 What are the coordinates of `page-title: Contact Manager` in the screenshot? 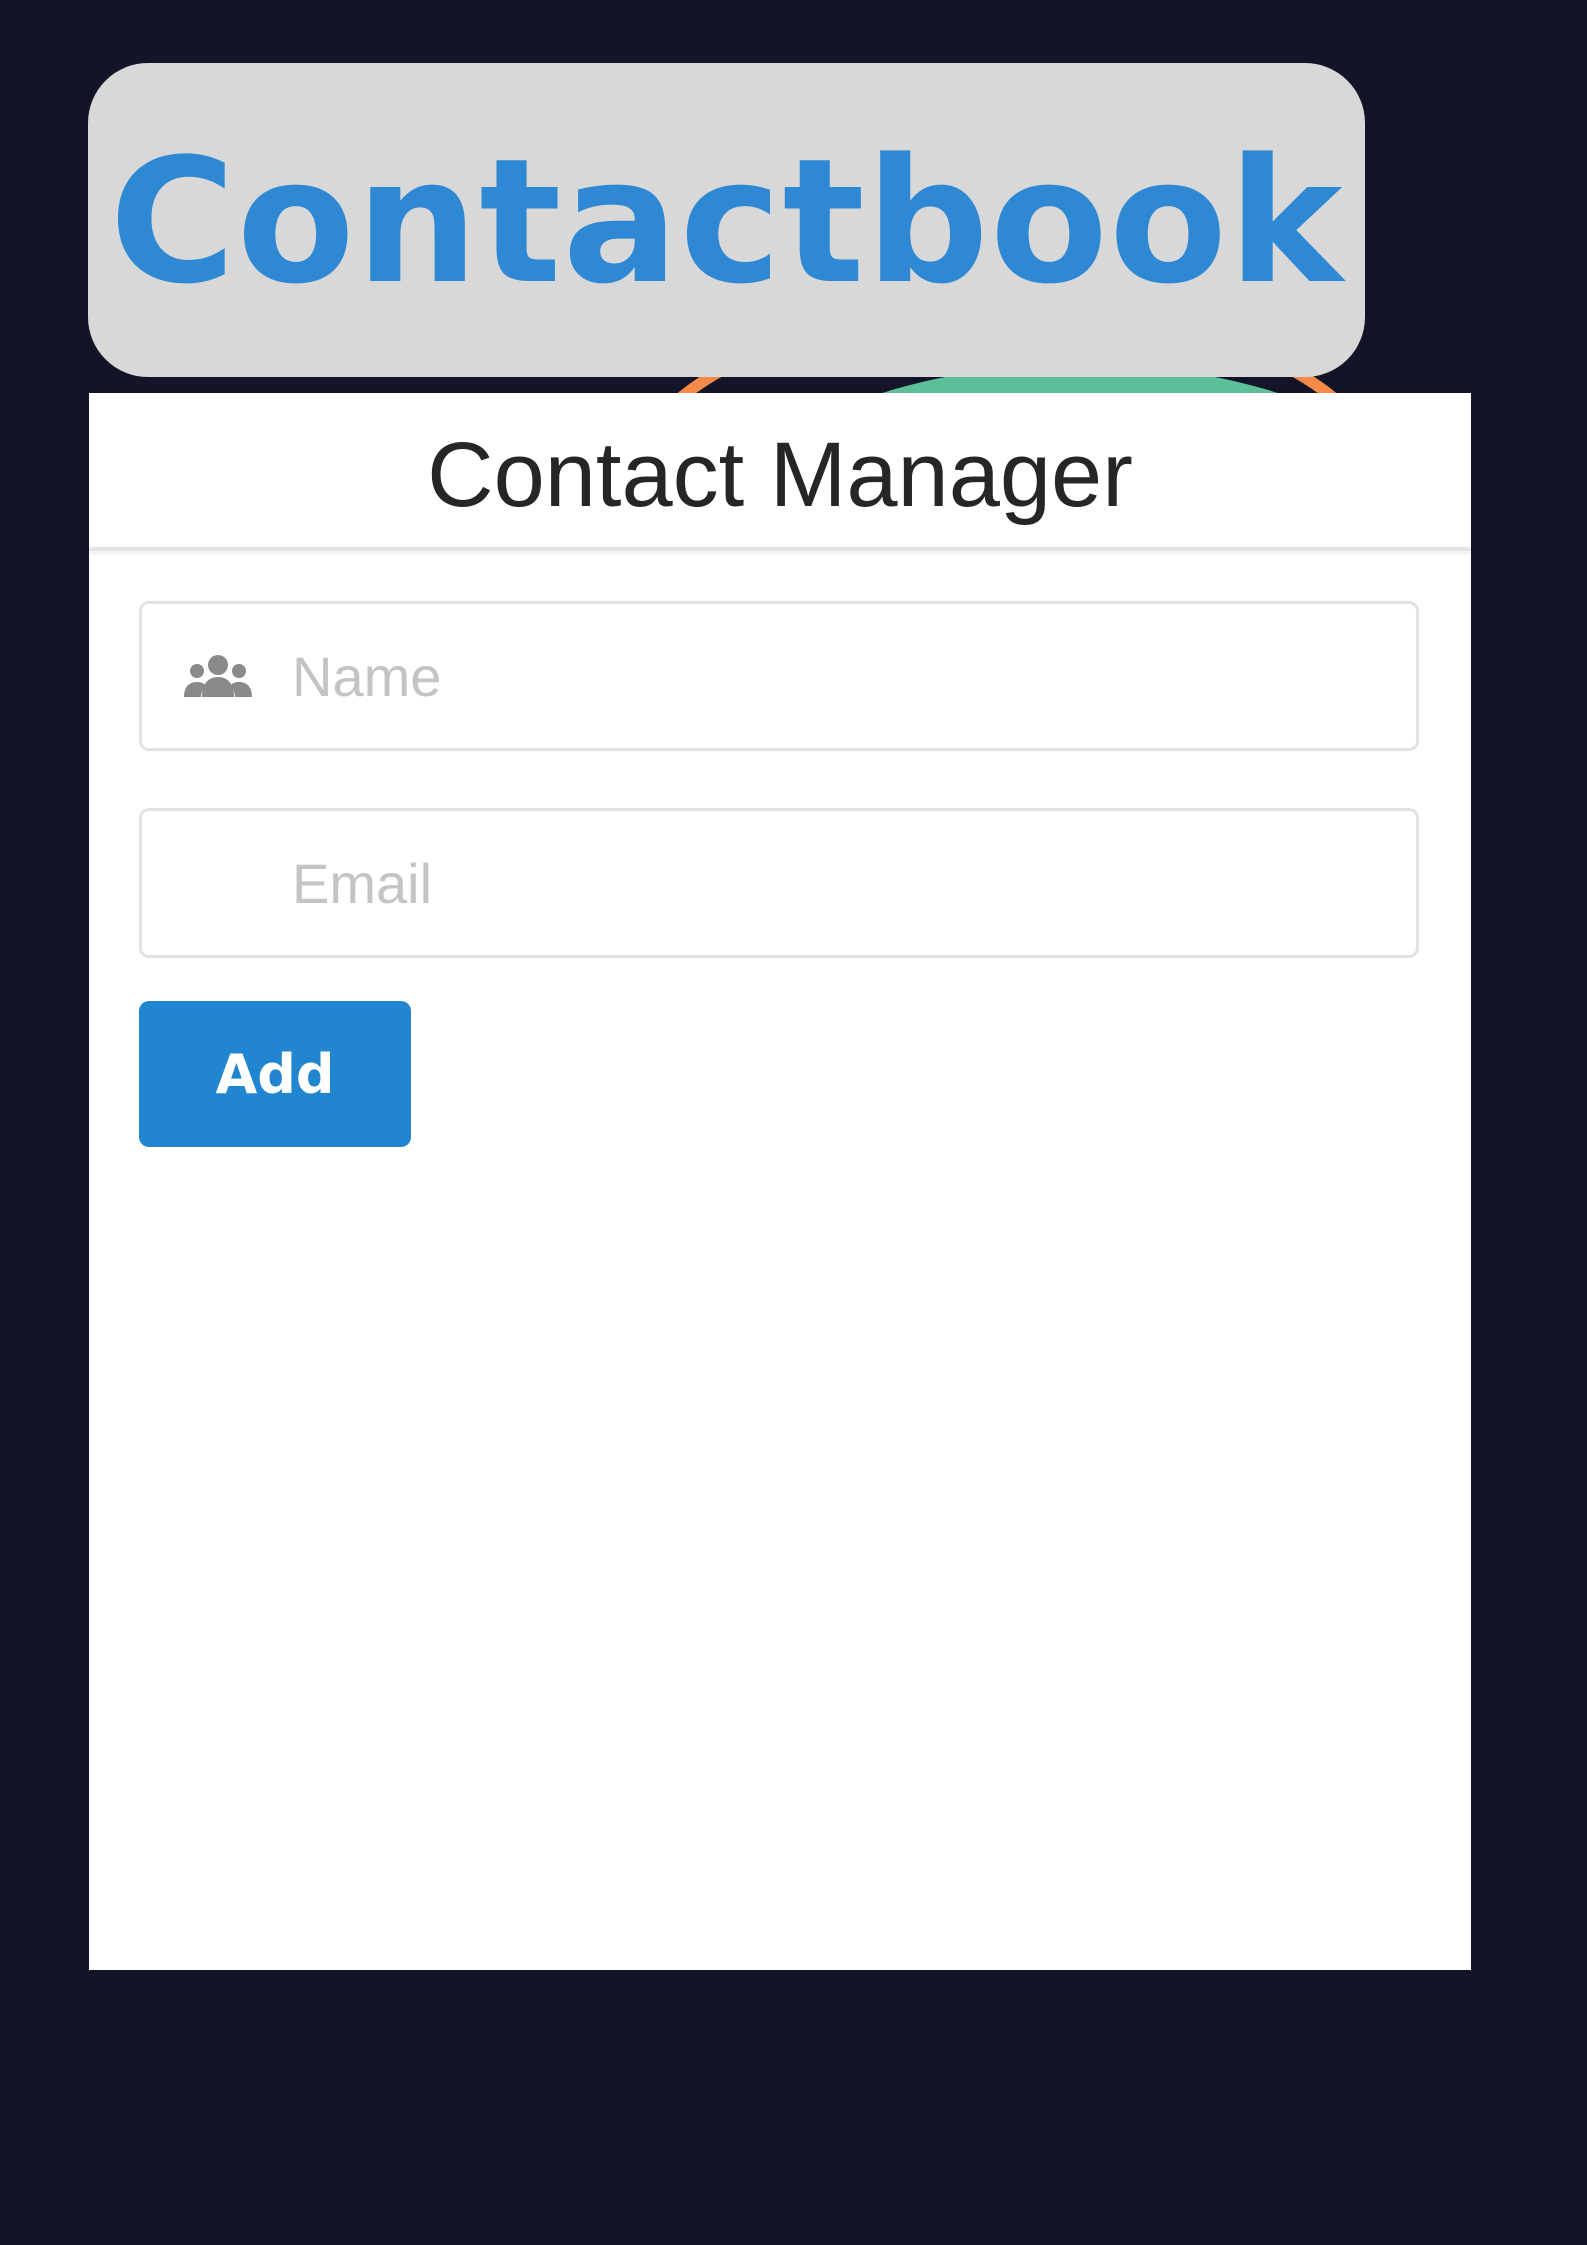 It's located at (780, 475).